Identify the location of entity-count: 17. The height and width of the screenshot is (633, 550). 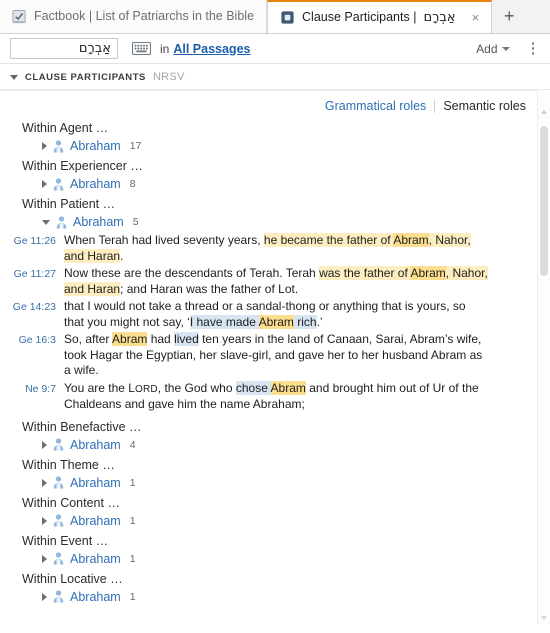
(135, 146).